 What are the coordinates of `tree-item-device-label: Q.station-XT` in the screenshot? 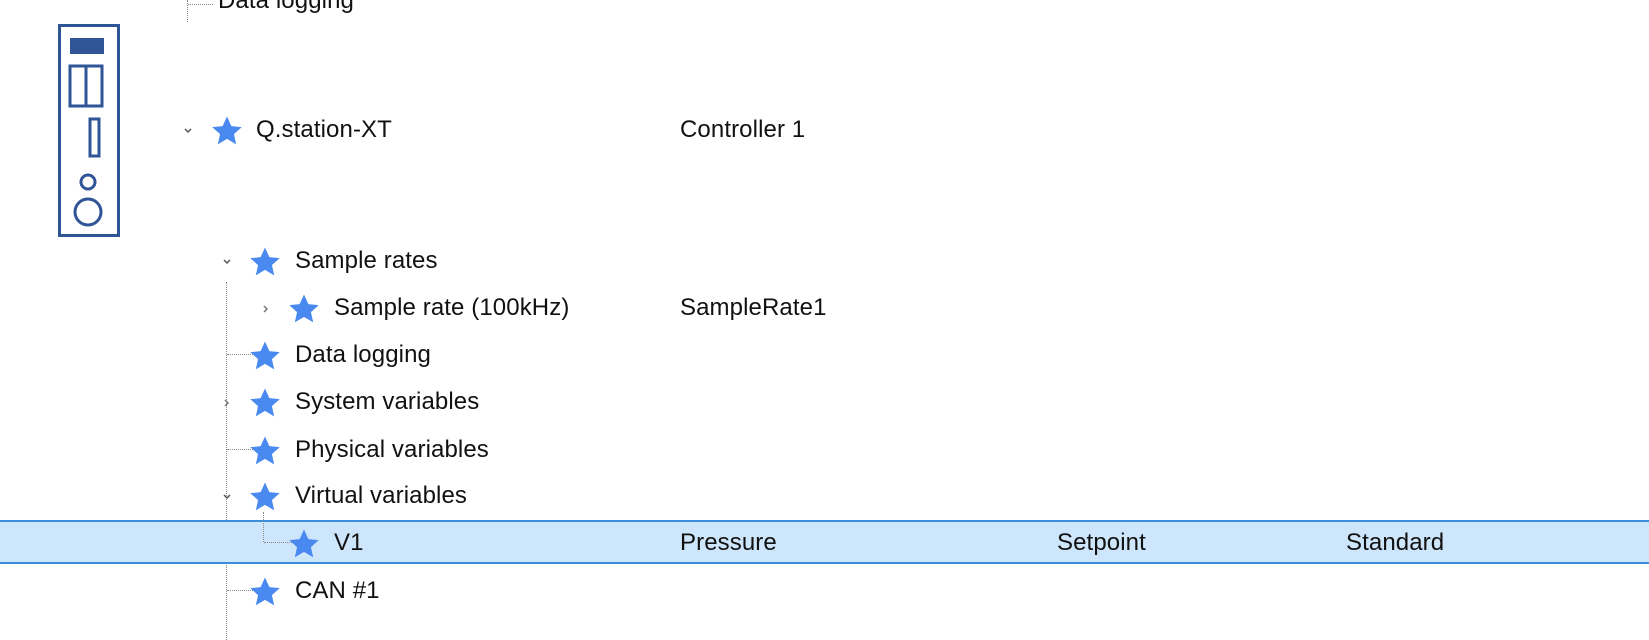 It's located at (324, 130).